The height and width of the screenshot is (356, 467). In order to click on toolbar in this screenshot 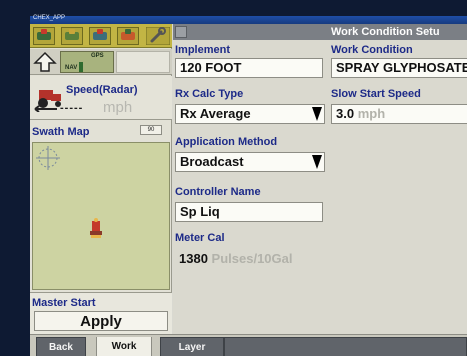, I will do `click(101, 36)`.